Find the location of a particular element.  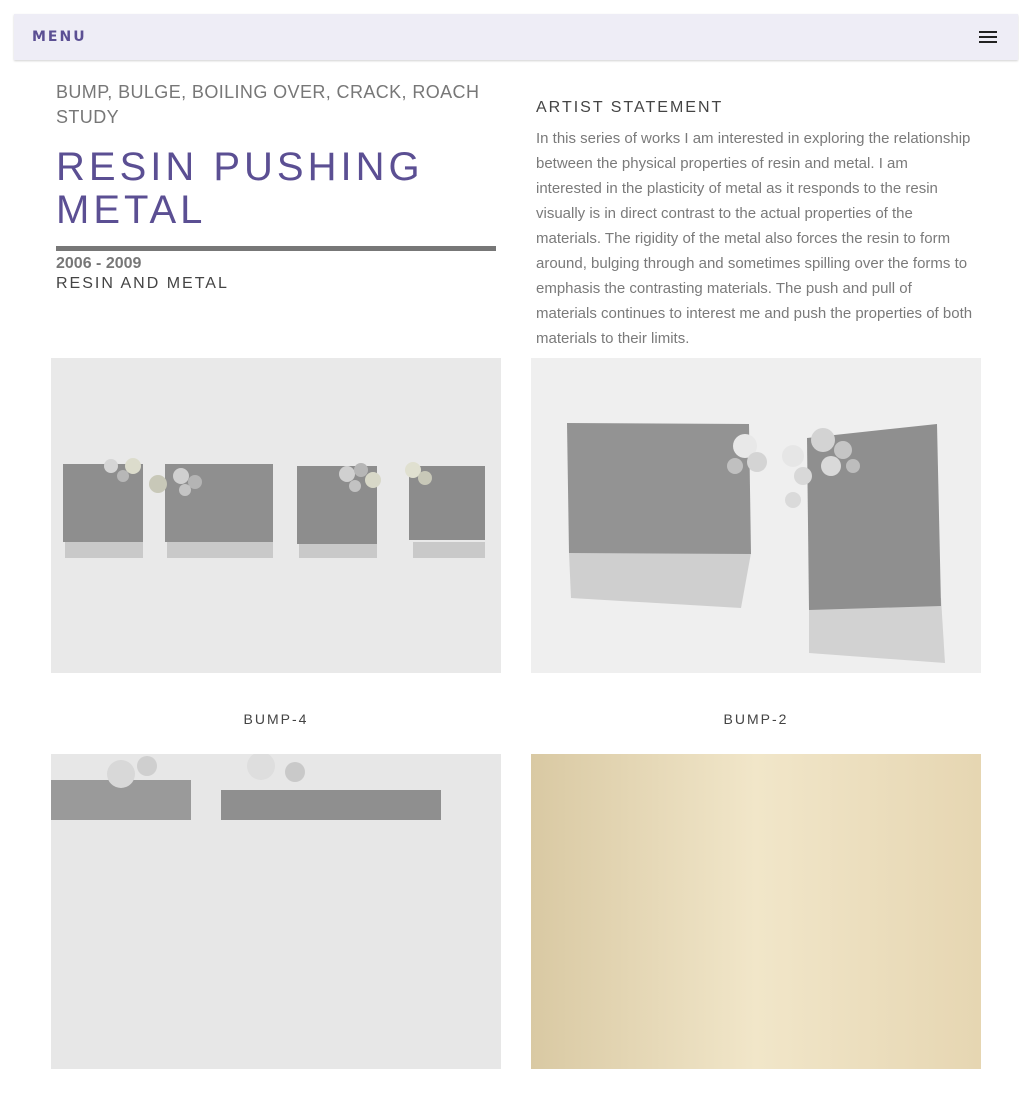

work-medium: RESIN AND METAL is located at coordinates (142, 283).